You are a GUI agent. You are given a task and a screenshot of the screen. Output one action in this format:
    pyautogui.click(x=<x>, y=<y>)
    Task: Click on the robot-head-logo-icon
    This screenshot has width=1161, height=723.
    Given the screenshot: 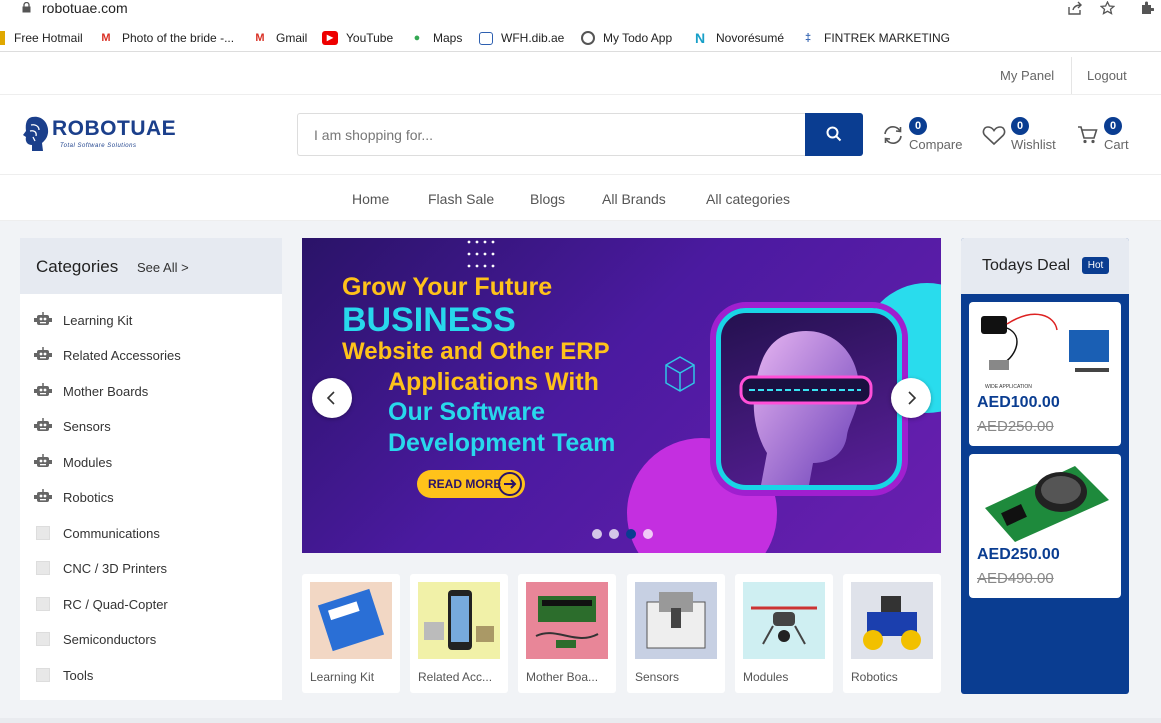 What is the action you would take?
    pyautogui.click(x=36, y=133)
    